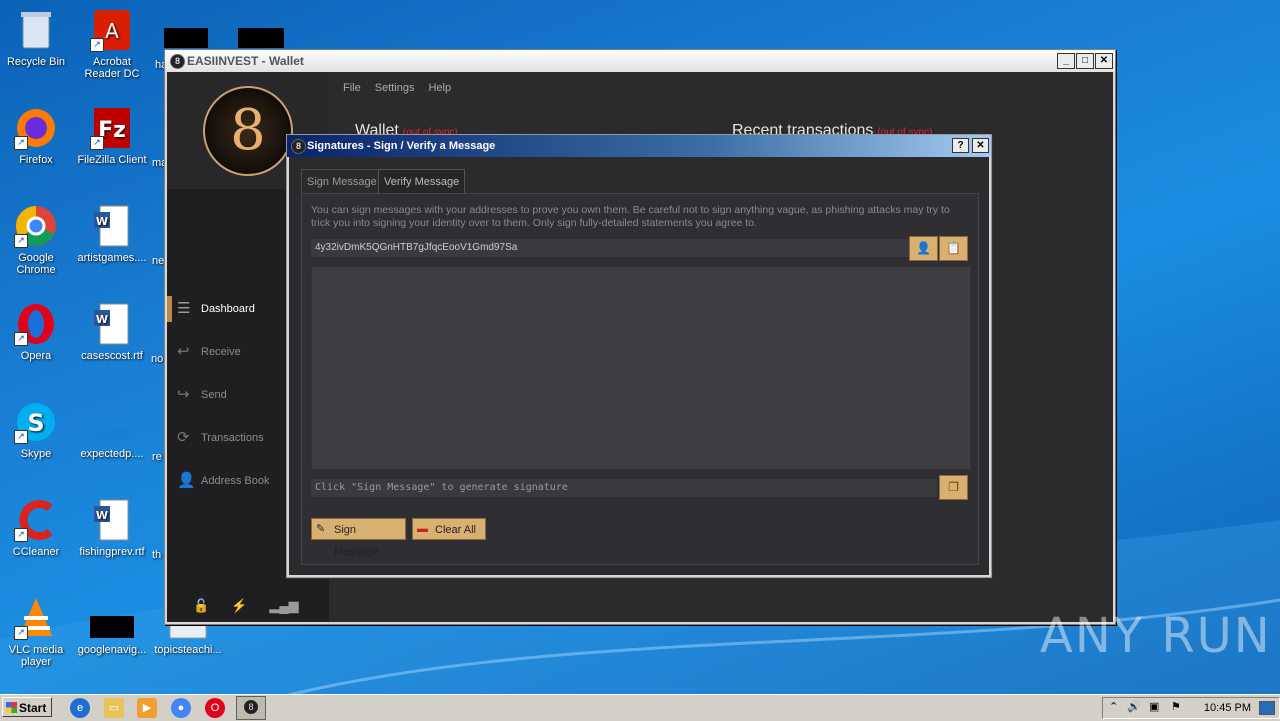 This screenshot has width=1280, height=721. Describe the element at coordinates (36, 62) in the screenshot. I see `desktop-icon-label: Recycle Bin` at that location.